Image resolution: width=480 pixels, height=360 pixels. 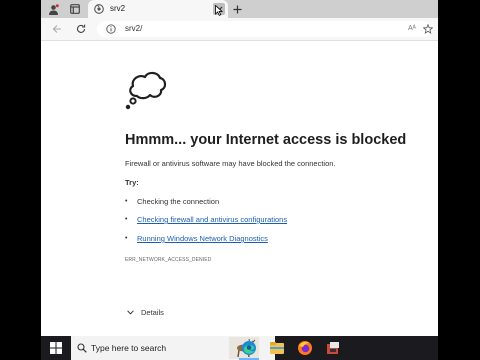 I want to click on suggestion-check-connection: Checking the connection, so click(x=178, y=201).